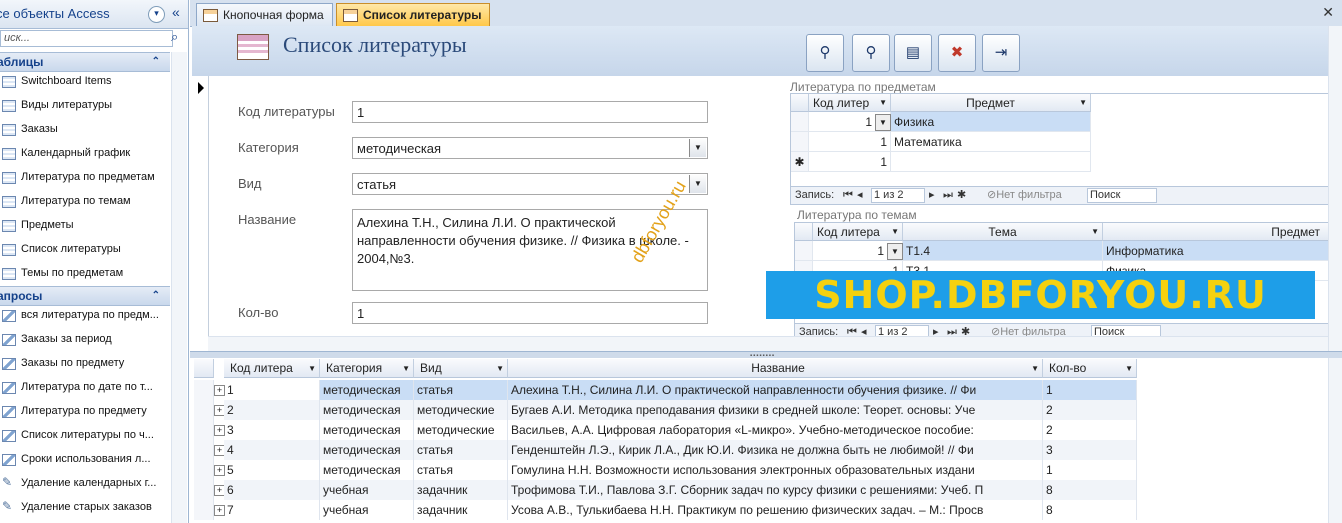 This screenshot has height=523, width=1342. Describe the element at coordinates (174, 37) in the screenshot. I see `search-icon: ⌕` at that location.